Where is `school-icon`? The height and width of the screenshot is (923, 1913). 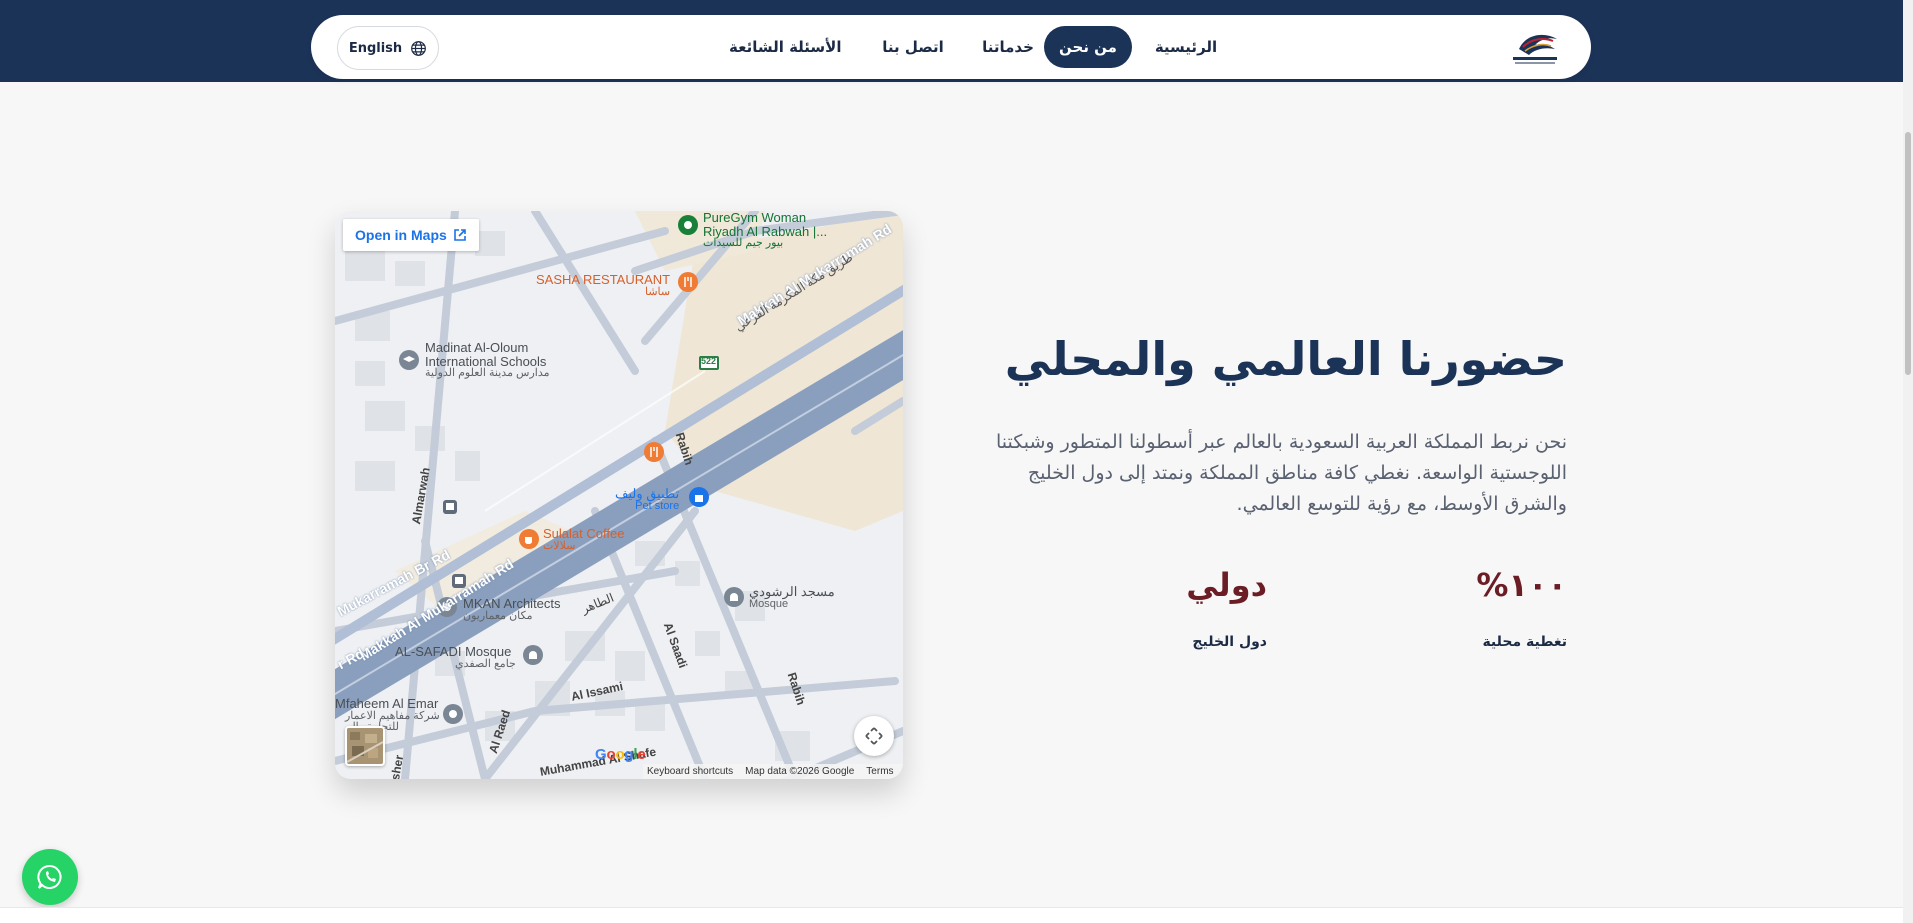
school-icon is located at coordinates (409, 362).